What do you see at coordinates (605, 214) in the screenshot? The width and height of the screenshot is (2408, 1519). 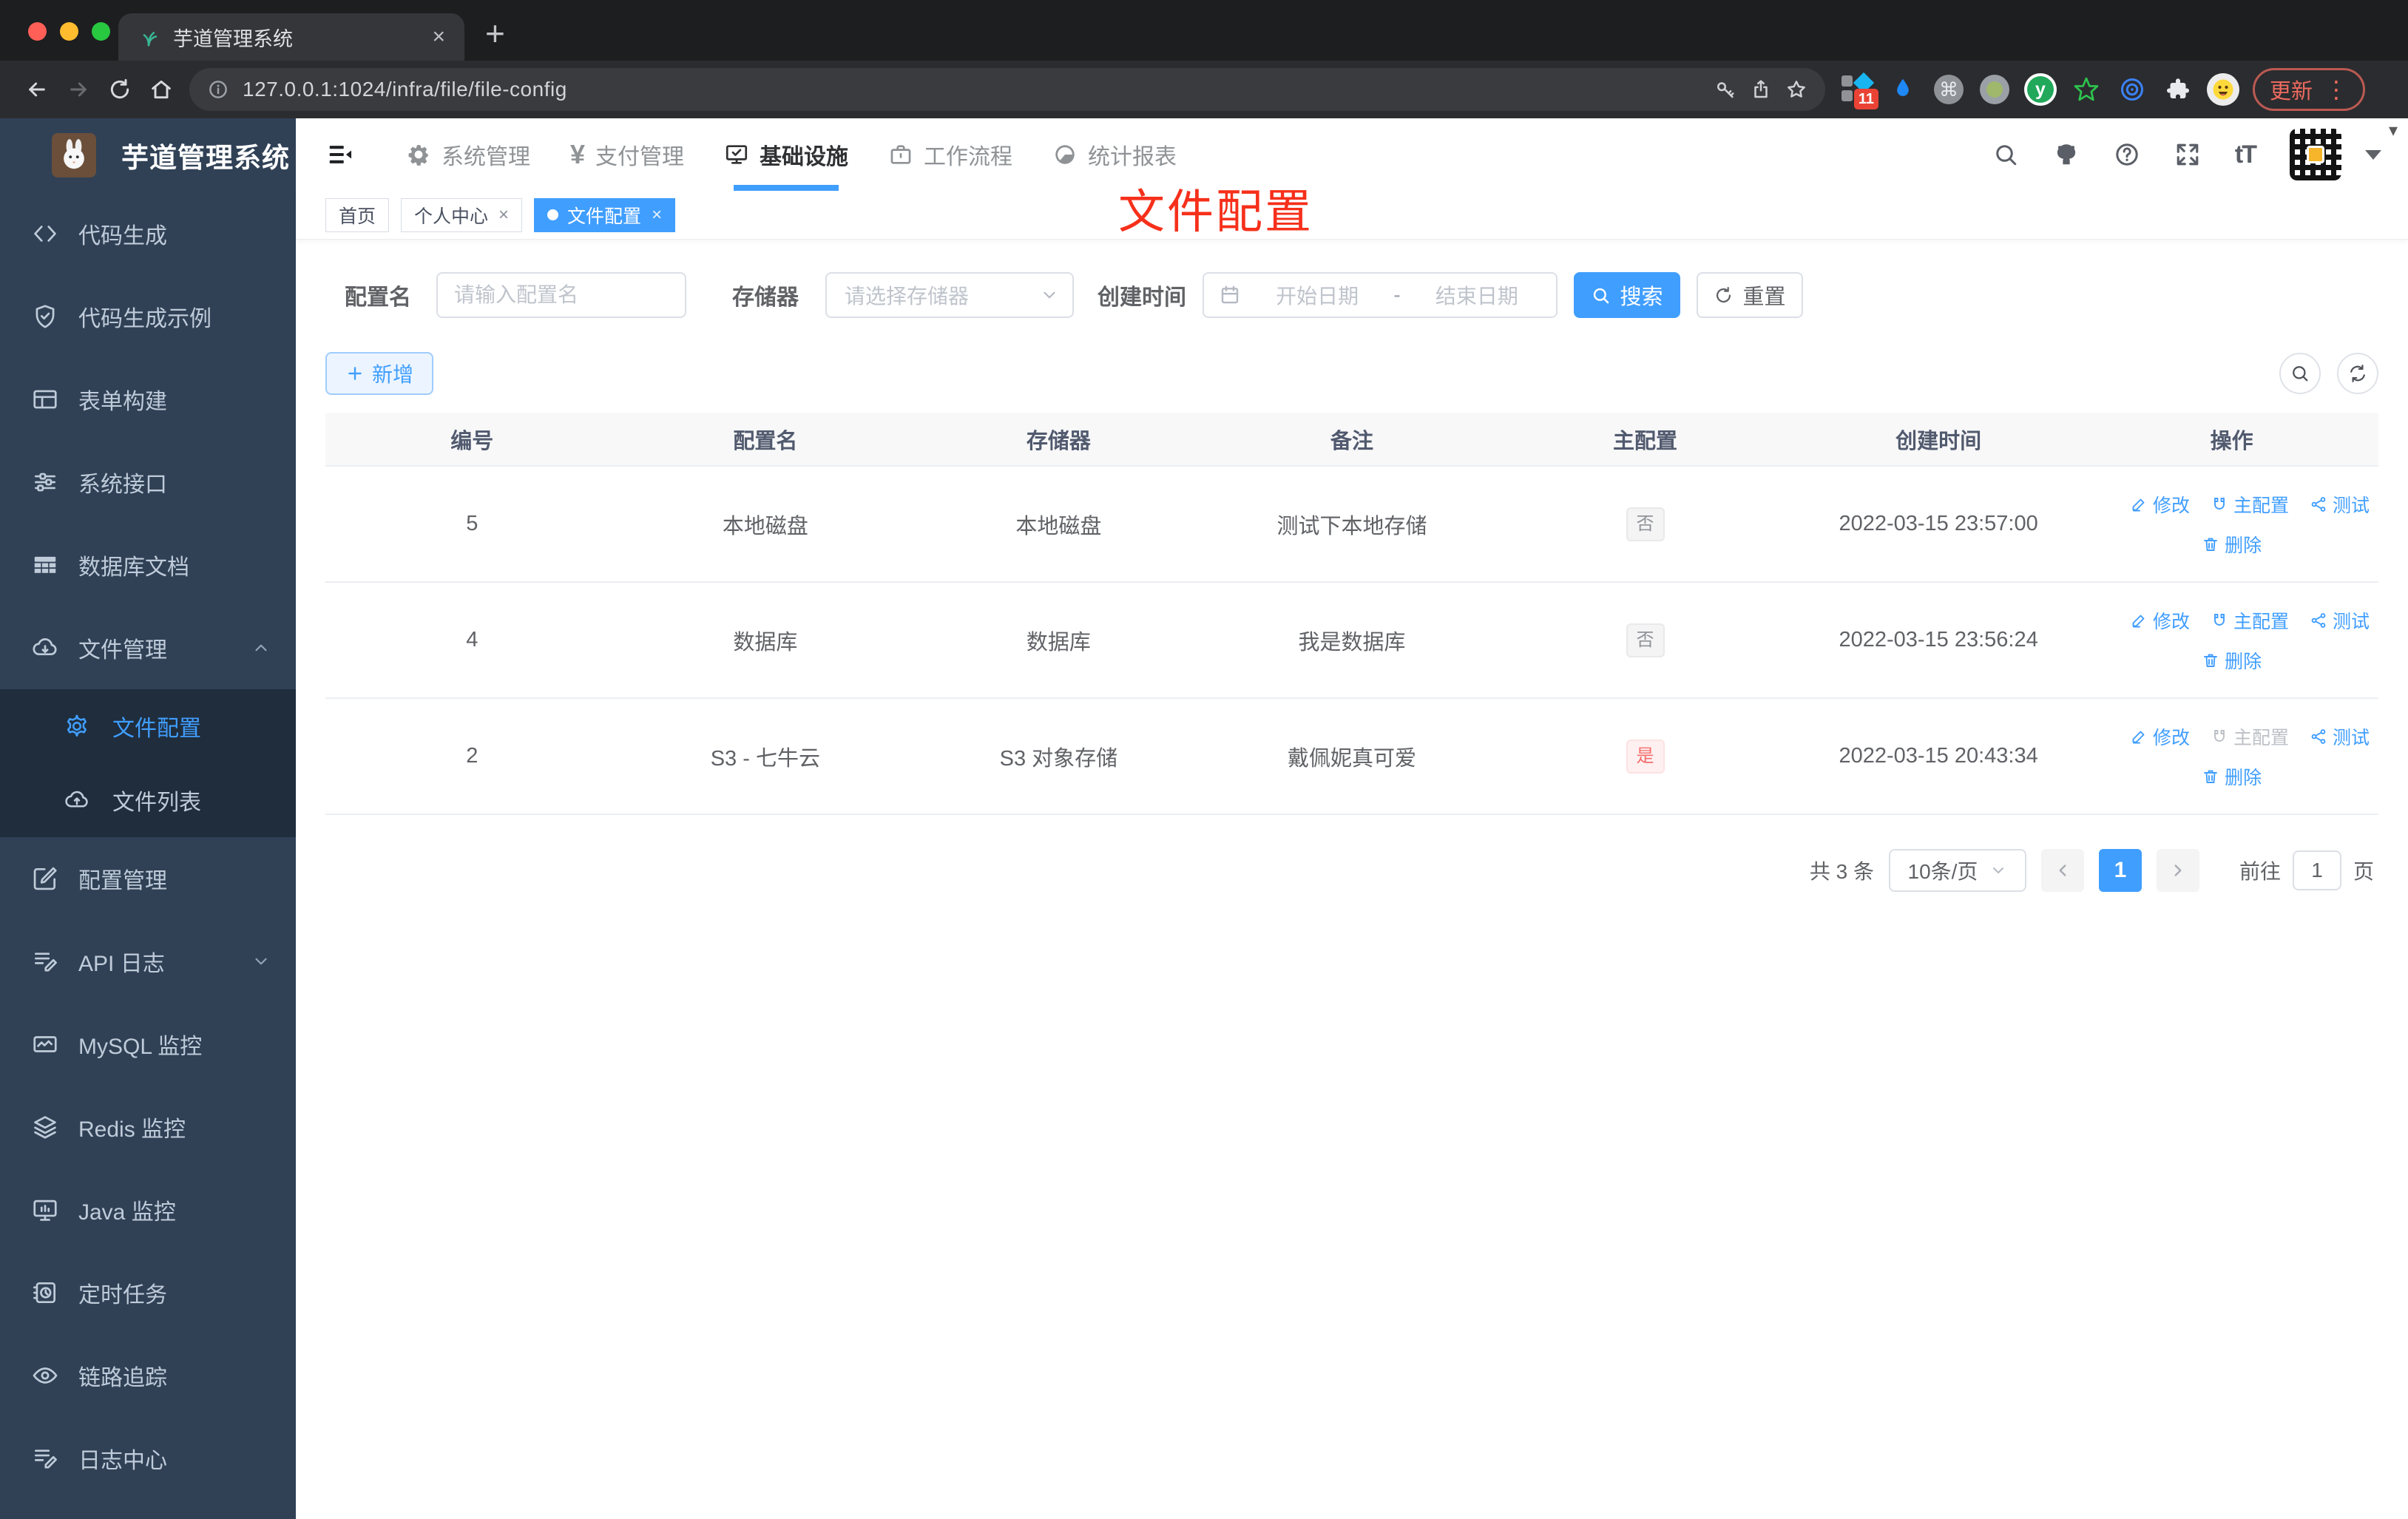 I see `tag-file-config: 文件配置 ×` at bounding box center [605, 214].